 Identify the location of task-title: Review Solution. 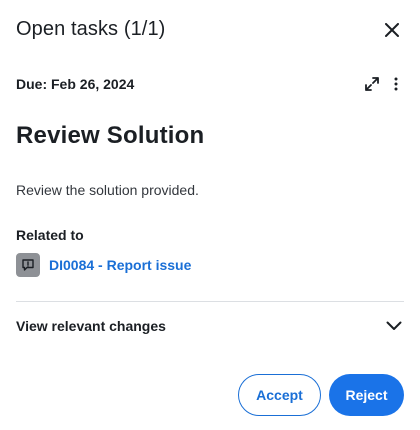
(110, 135).